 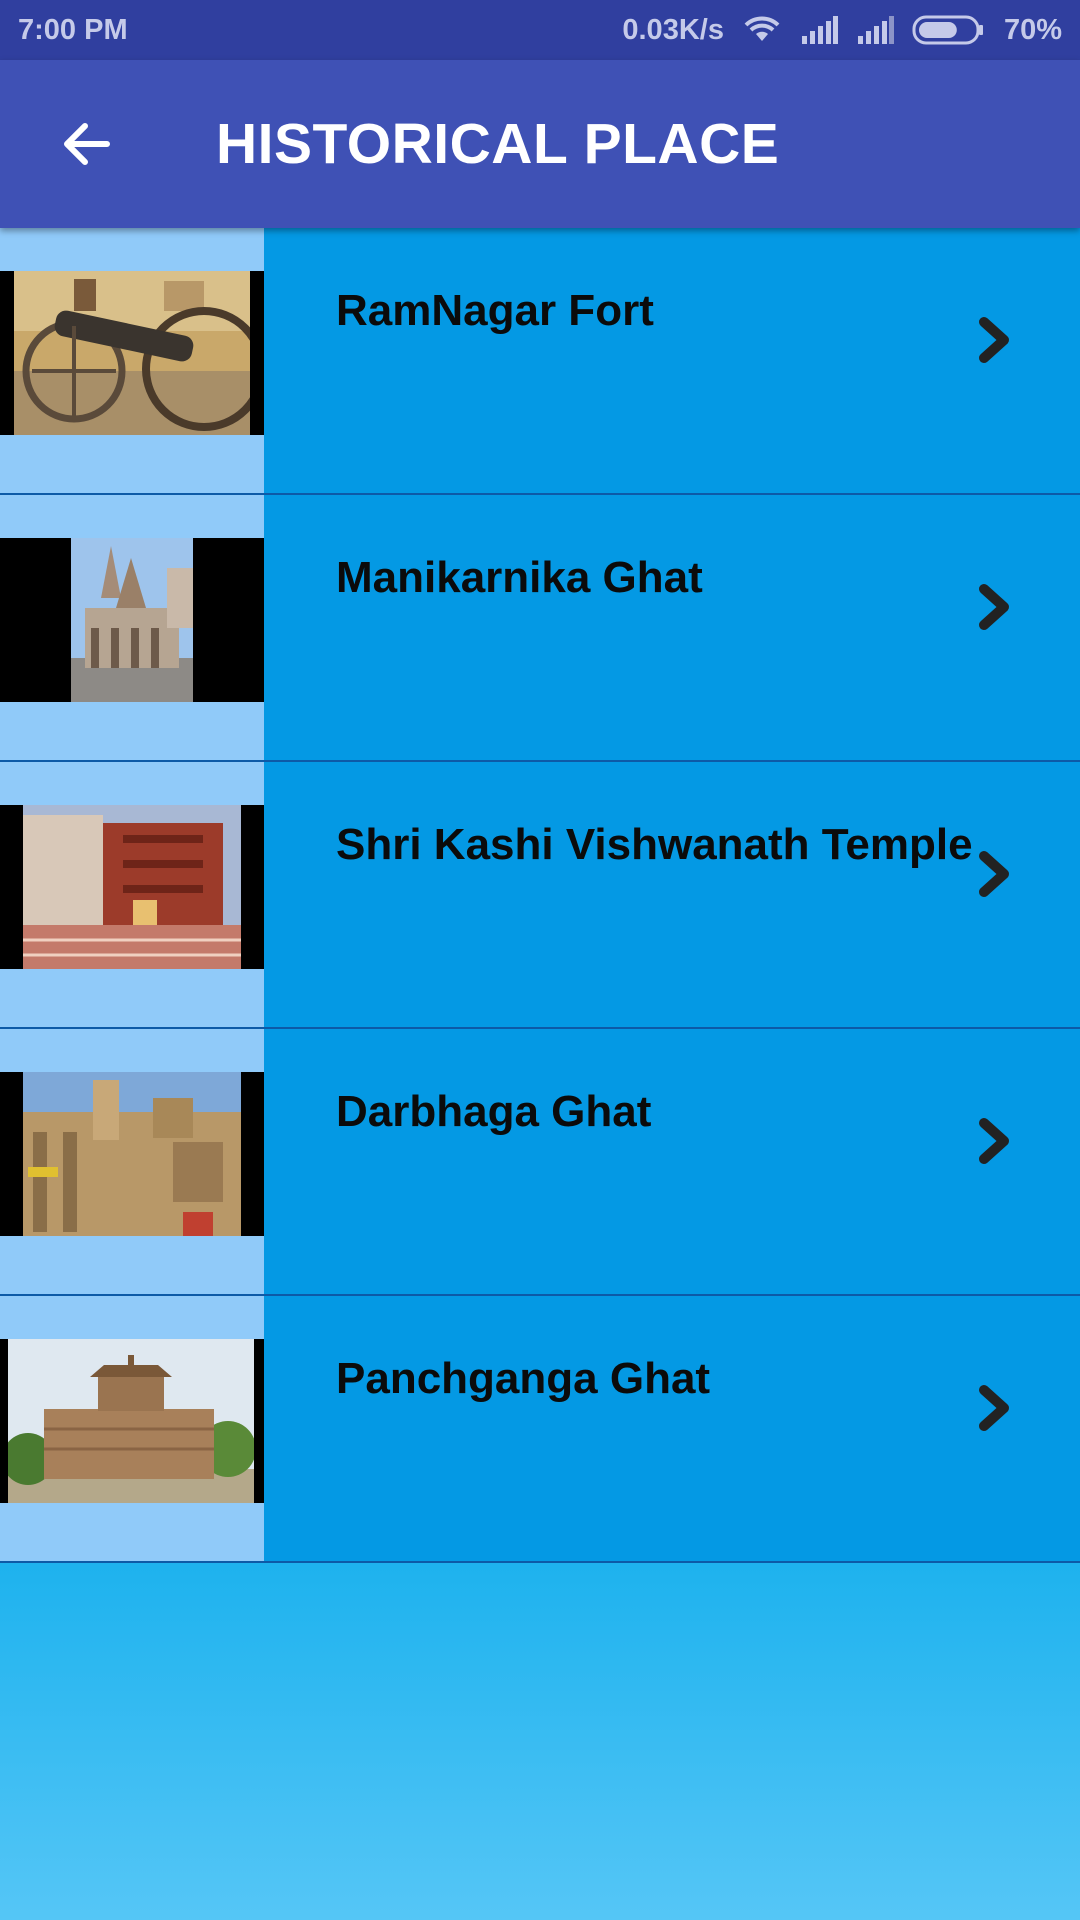 What do you see at coordinates (949, 30) in the screenshot?
I see `battery-icon` at bounding box center [949, 30].